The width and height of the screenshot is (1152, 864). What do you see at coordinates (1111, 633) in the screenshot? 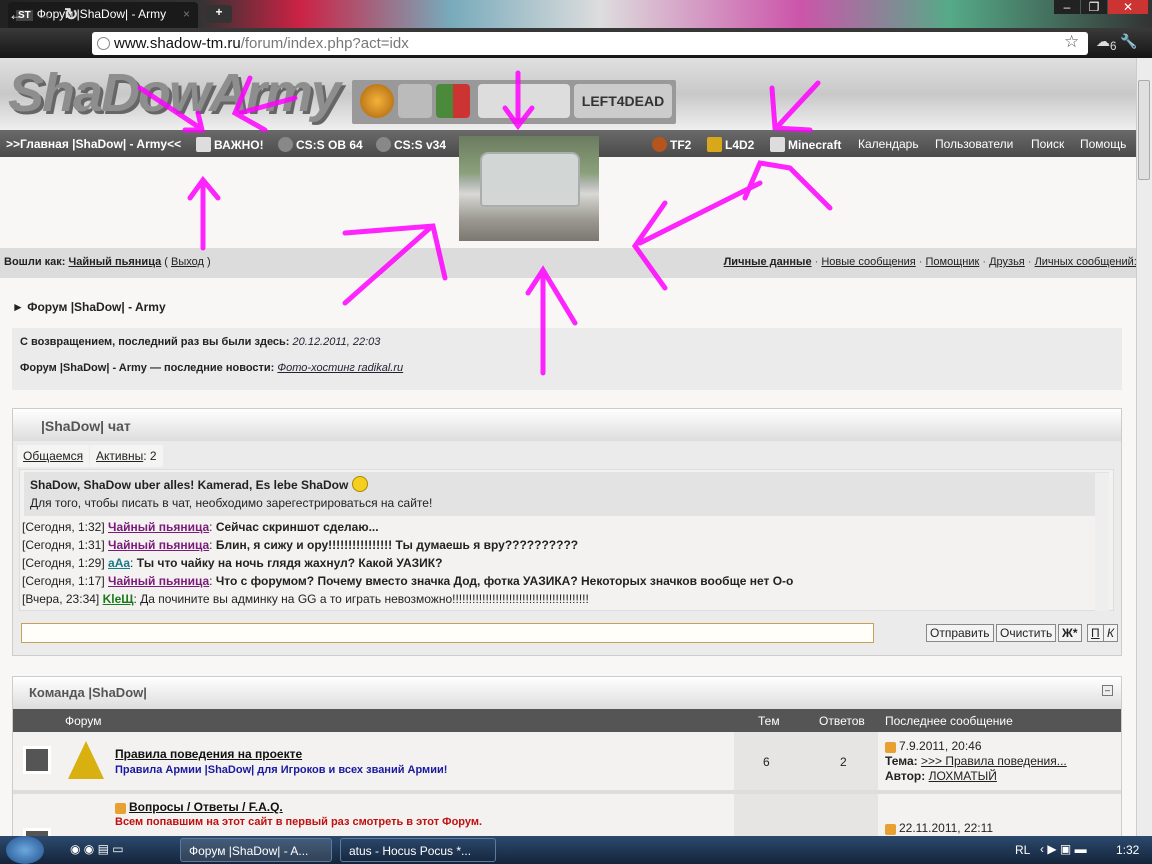
I see `italic-button: К` at bounding box center [1111, 633].